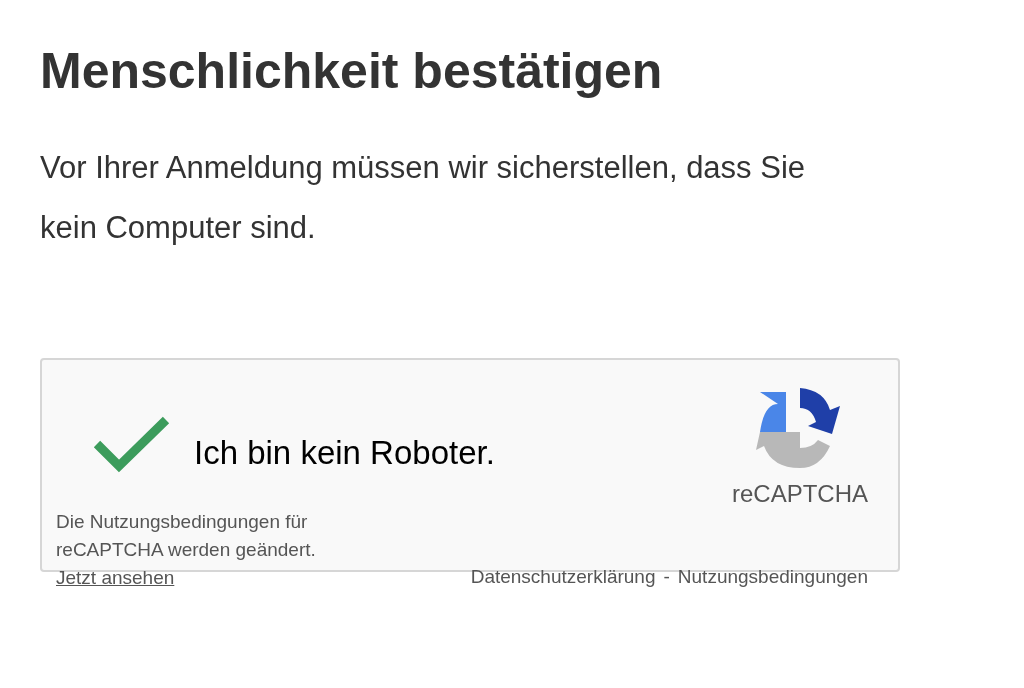 The width and height of the screenshot is (1024, 688). Describe the element at coordinates (772, 577) in the screenshot. I see `terms-link: Nutzungsbedingungen` at that location.